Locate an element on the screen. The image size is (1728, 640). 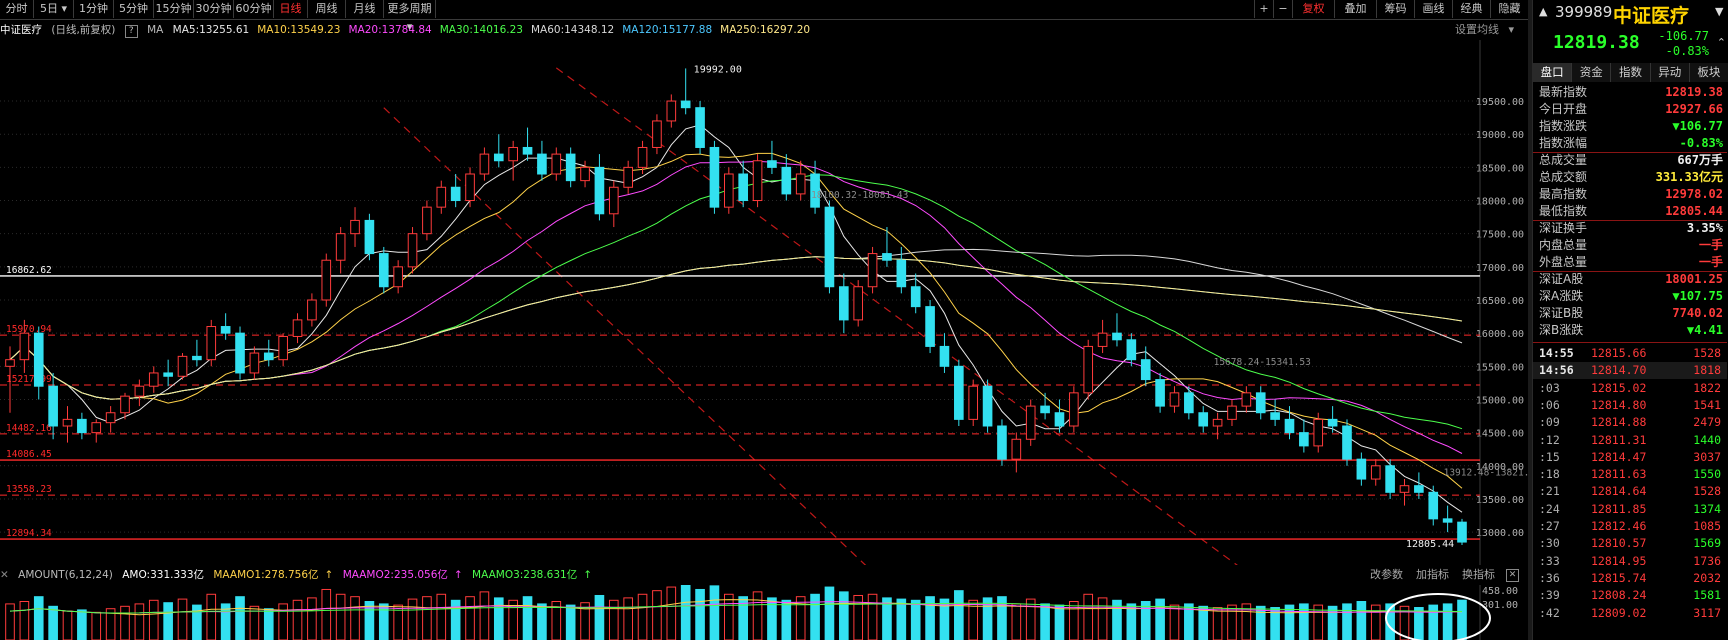
classic-button: 经典 is located at coordinates (1471, 9).